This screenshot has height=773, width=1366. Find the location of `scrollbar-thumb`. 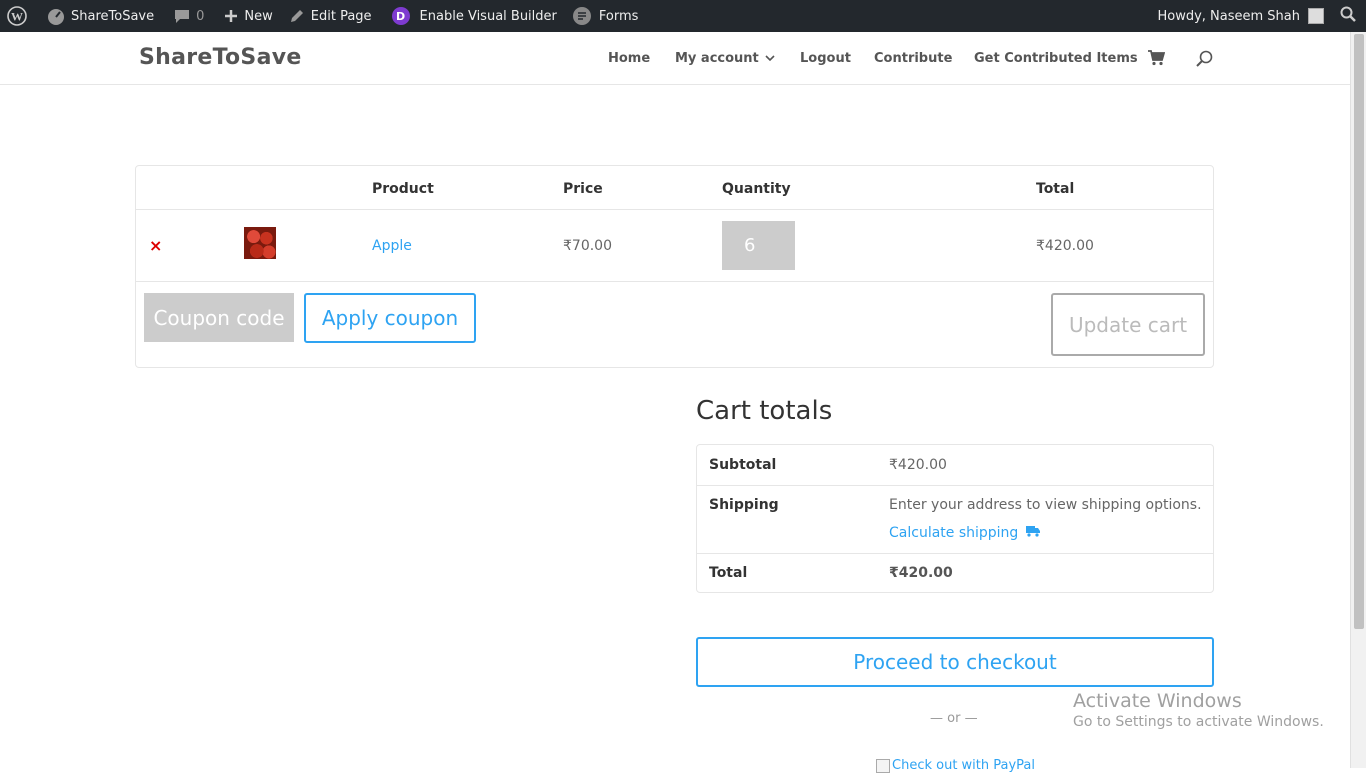

scrollbar-thumb is located at coordinates (1359, 331).